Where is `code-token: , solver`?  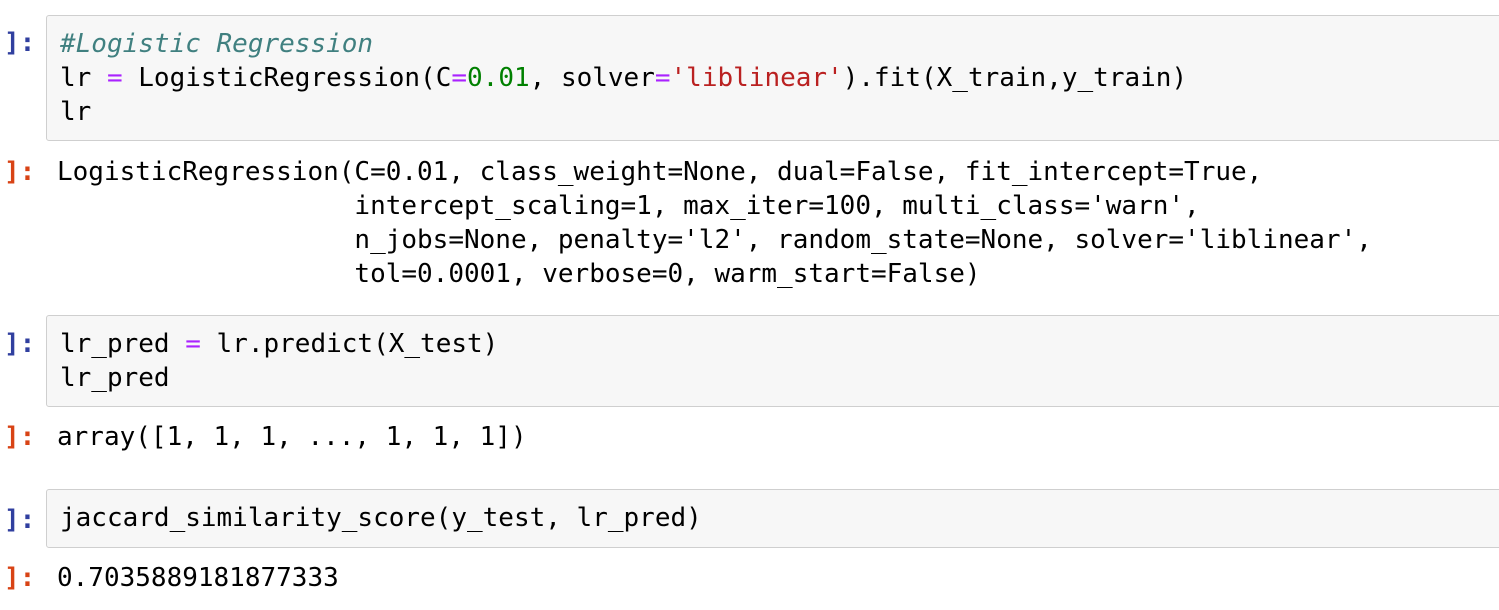 code-token: , solver is located at coordinates (592, 78).